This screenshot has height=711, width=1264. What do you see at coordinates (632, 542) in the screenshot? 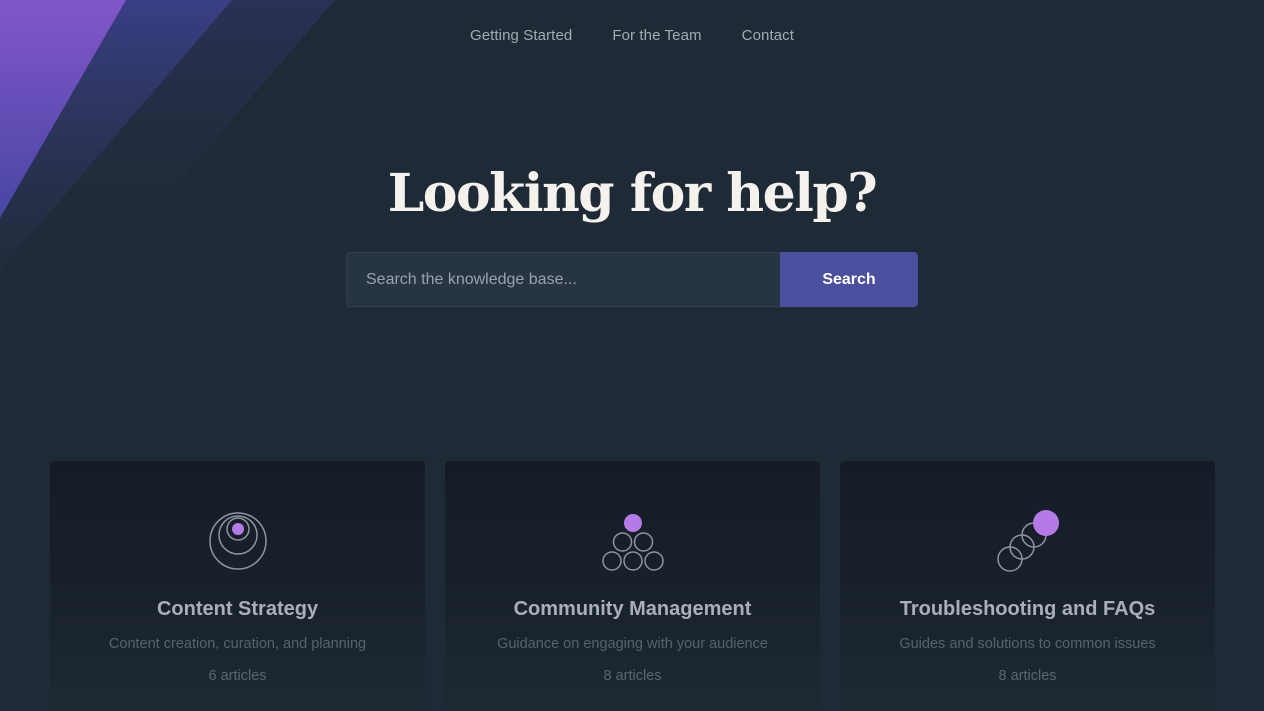
I see `circle-pyramid-icon` at bounding box center [632, 542].